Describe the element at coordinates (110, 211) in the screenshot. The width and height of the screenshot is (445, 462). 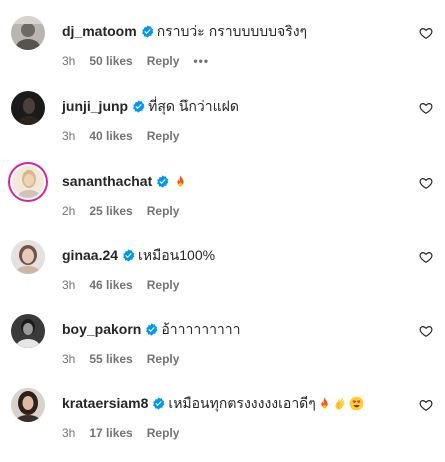
I see `comment-likes-count: 25 likes` at that location.